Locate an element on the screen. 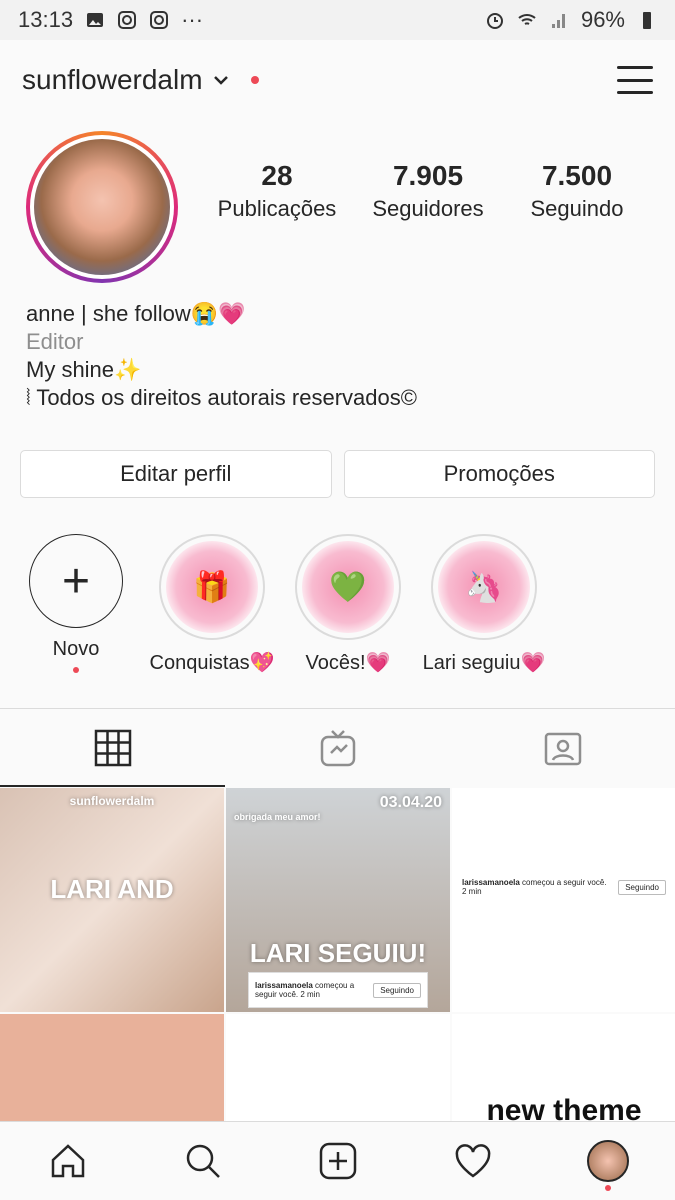 The image size is (675, 1200). alarm-icon is located at coordinates (494, 21).